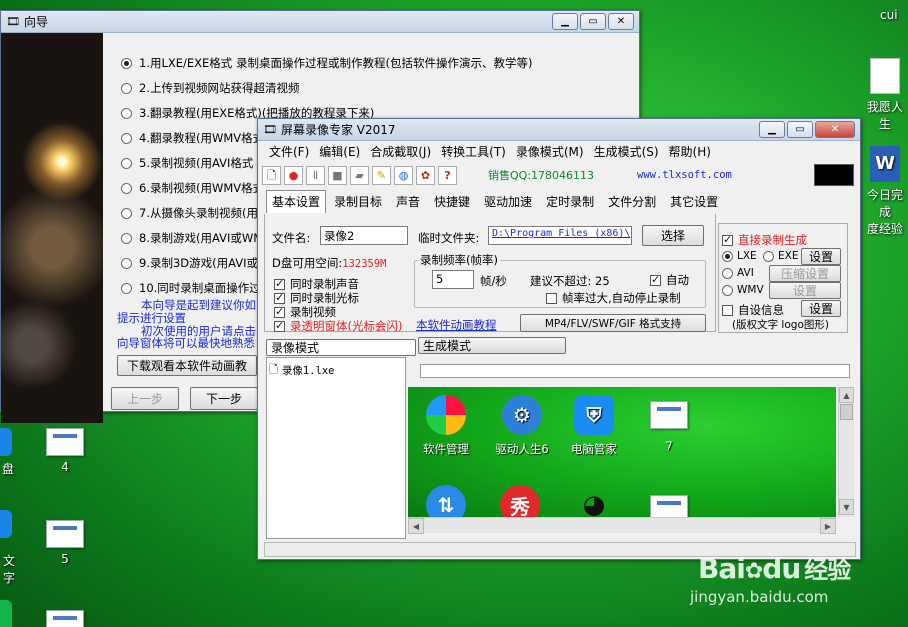 The image size is (908, 627). What do you see at coordinates (336, 370) in the screenshot?
I see `list-item: 🗋 录像1.lxe` at bounding box center [336, 370].